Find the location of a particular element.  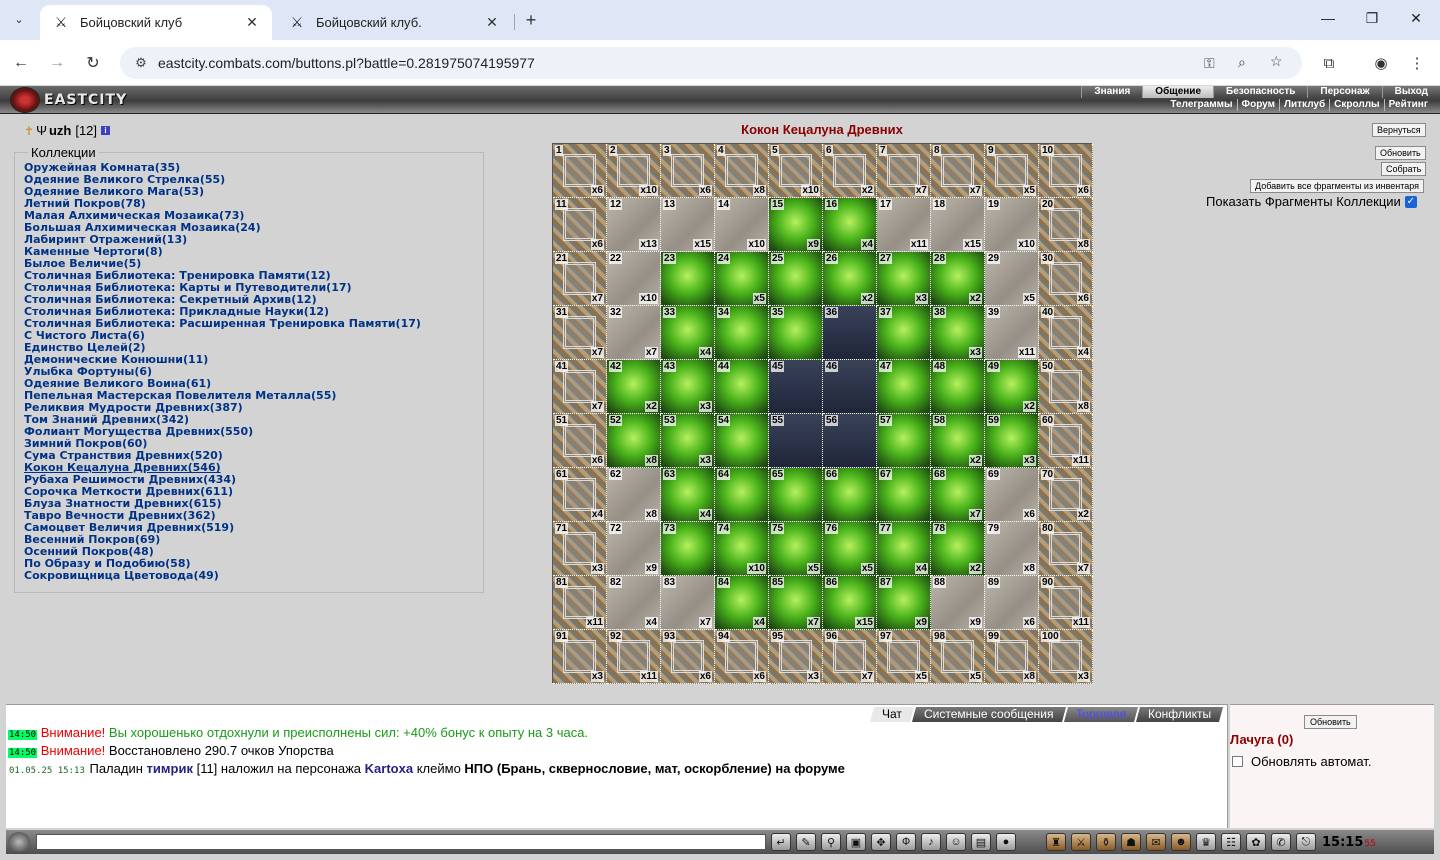

fragment-cell: 21 x7 is located at coordinates (580, 279).